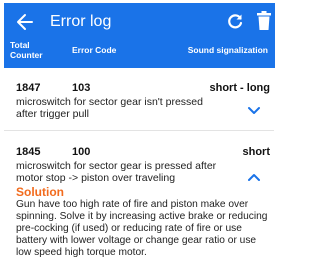  I want to click on trash-icon, so click(264, 20).